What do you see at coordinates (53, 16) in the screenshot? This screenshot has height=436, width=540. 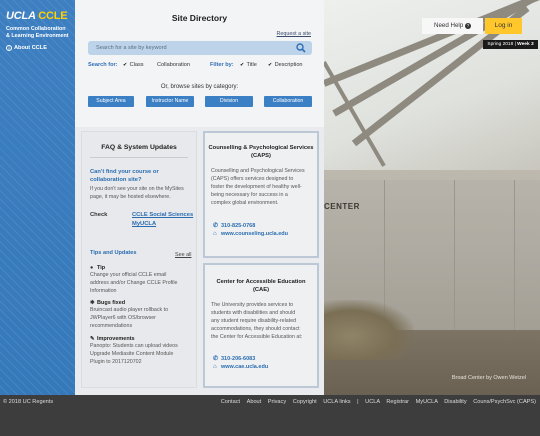 I see `logo-ccle: CCLE` at bounding box center [53, 16].